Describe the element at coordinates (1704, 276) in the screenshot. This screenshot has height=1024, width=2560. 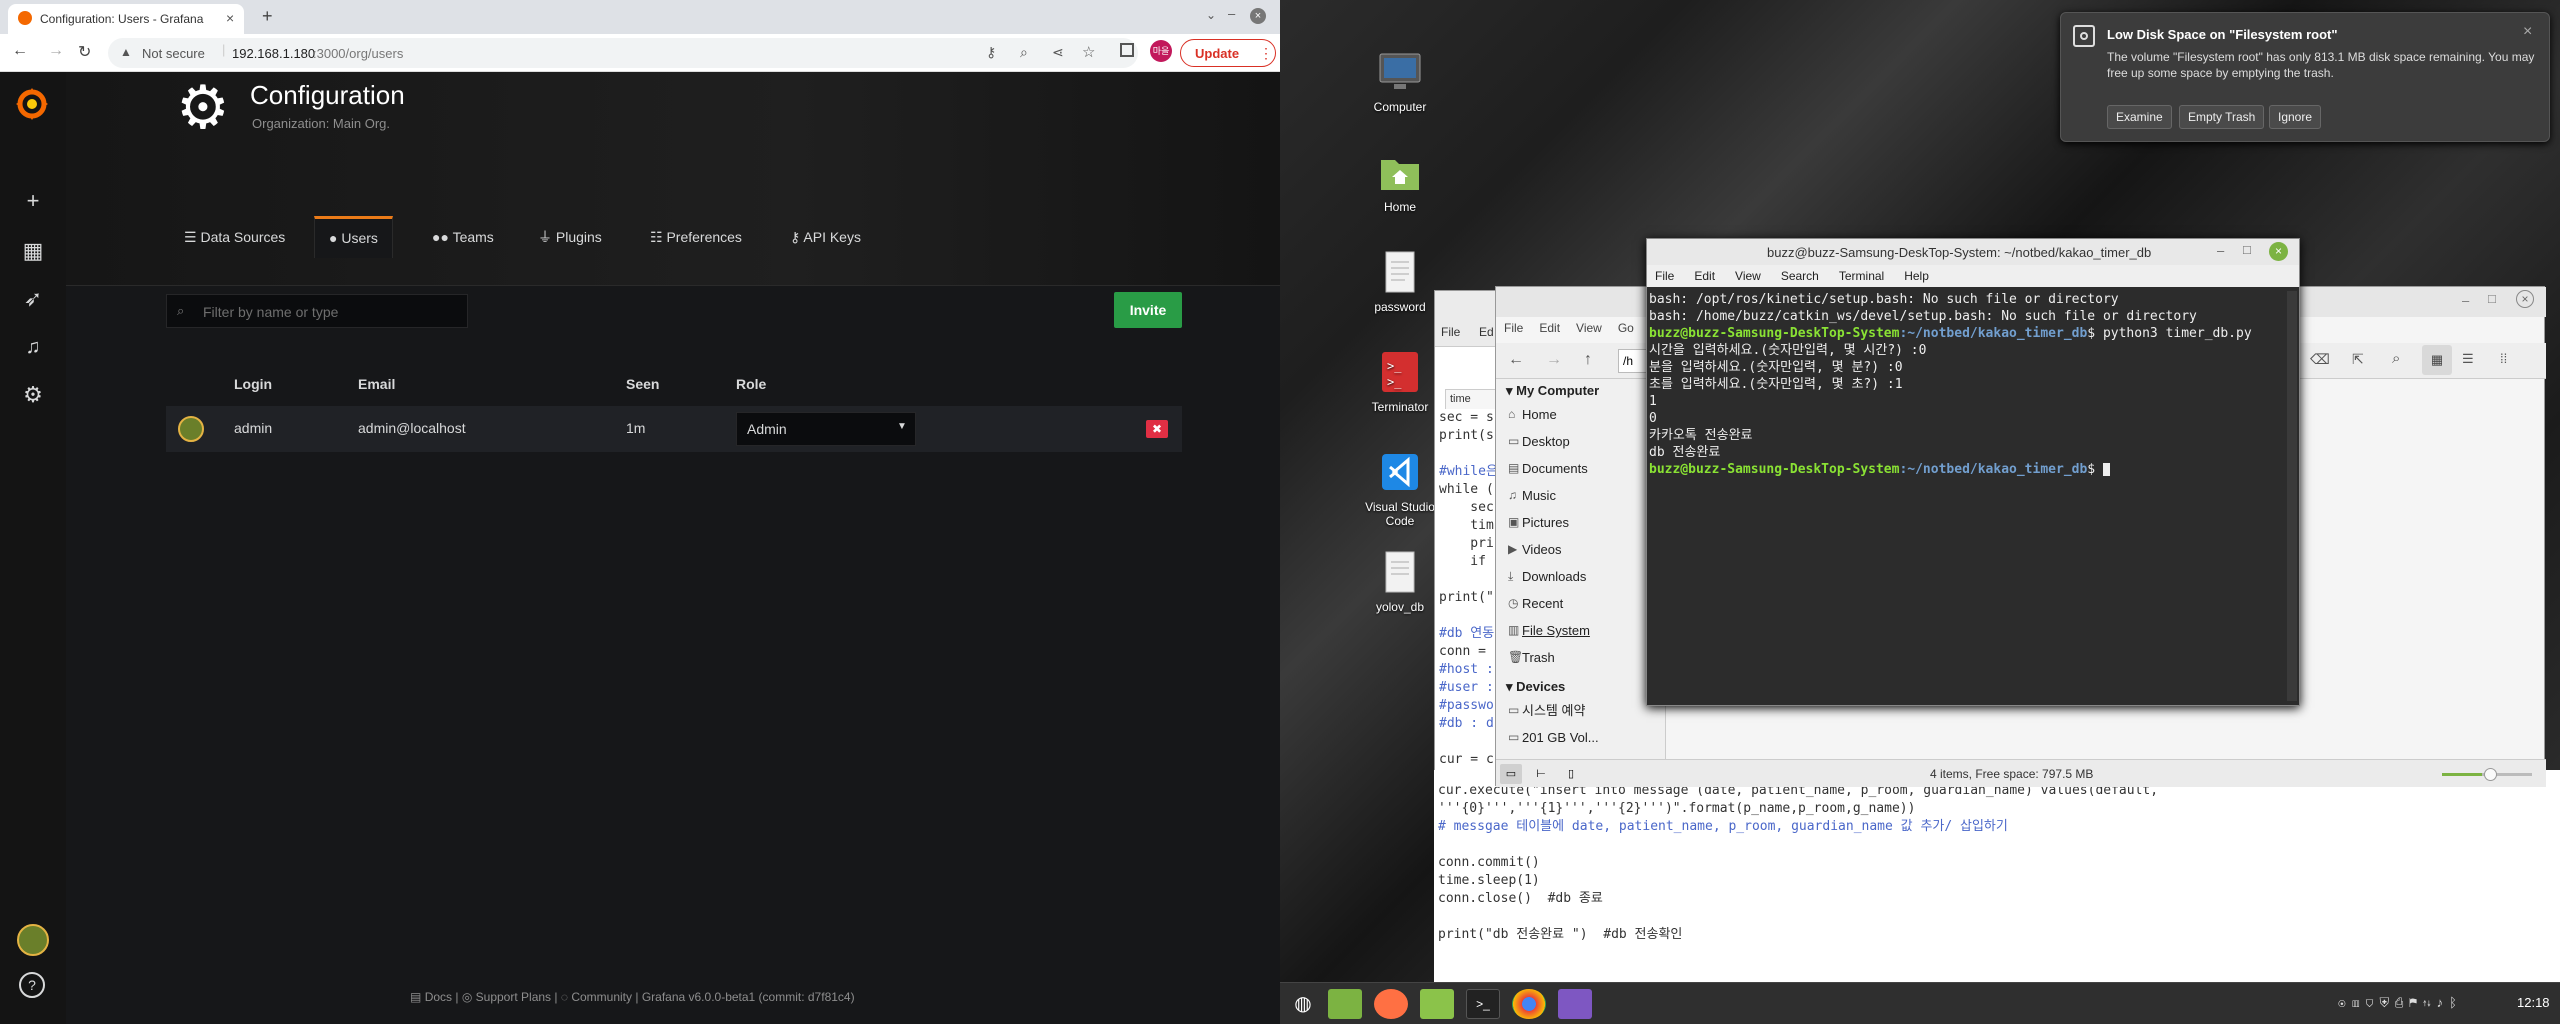
I see `terminal-menu-item: Edit` at that location.